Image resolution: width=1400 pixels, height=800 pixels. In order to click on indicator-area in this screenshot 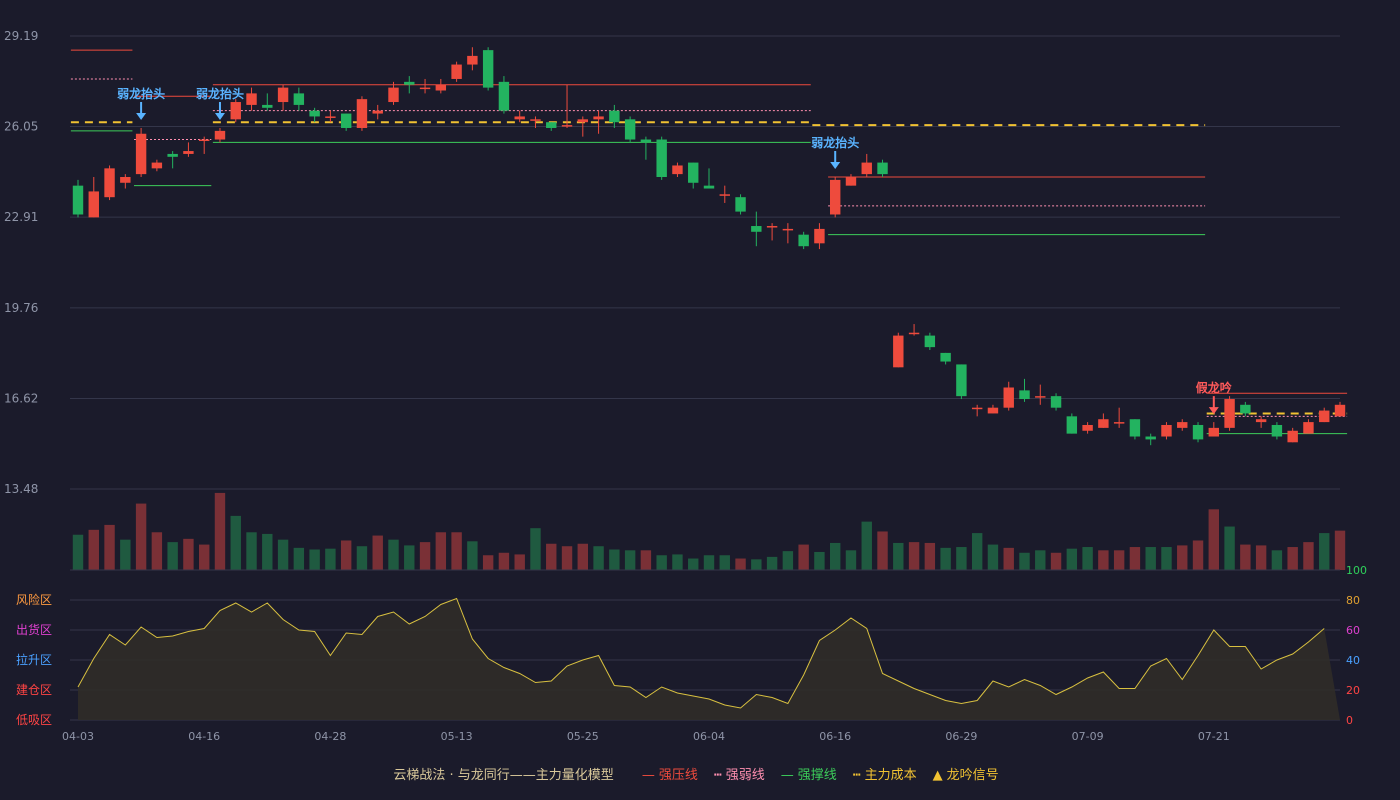, I will do `click(709, 659)`.